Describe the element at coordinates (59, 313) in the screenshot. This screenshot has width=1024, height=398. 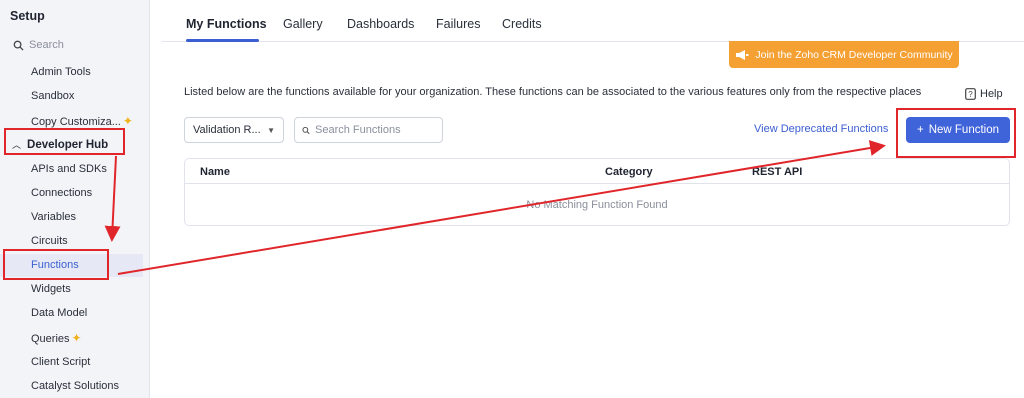
I see `sidebar-item-data-model: Data Model` at that location.